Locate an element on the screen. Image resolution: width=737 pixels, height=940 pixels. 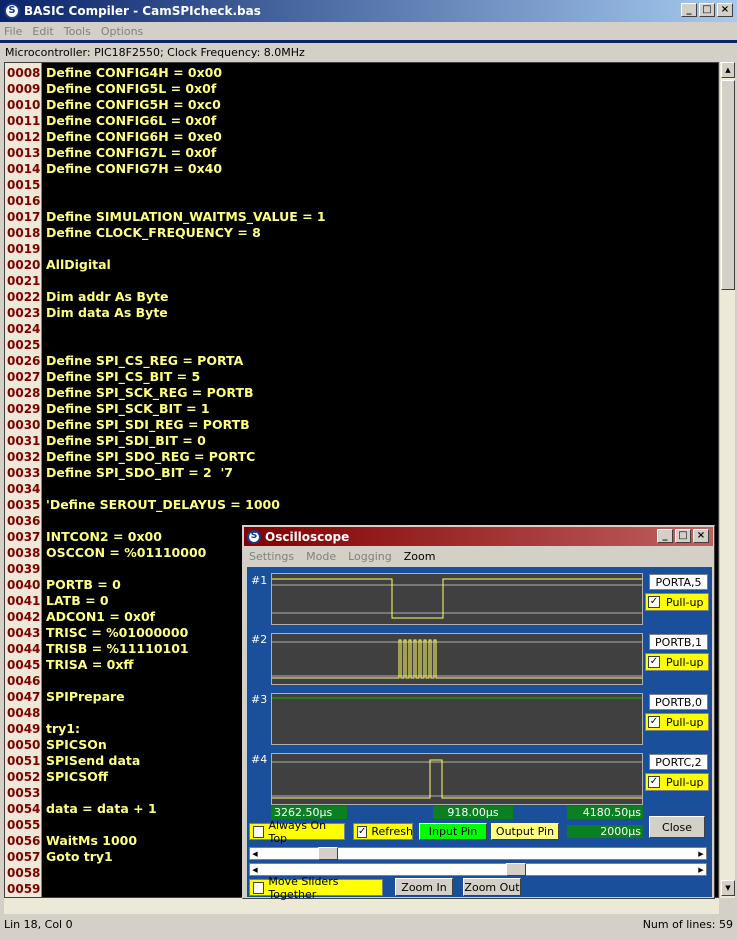
line-number: 0023 is located at coordinates (24, 313).